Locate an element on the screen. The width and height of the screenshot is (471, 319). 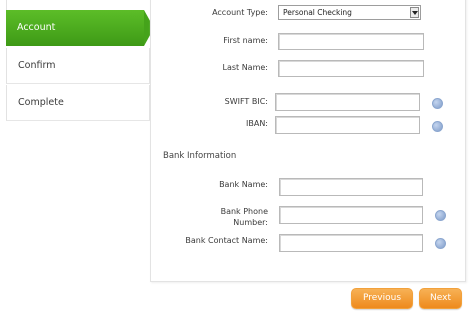
step-account: Account is located at coordinates (80, 28).